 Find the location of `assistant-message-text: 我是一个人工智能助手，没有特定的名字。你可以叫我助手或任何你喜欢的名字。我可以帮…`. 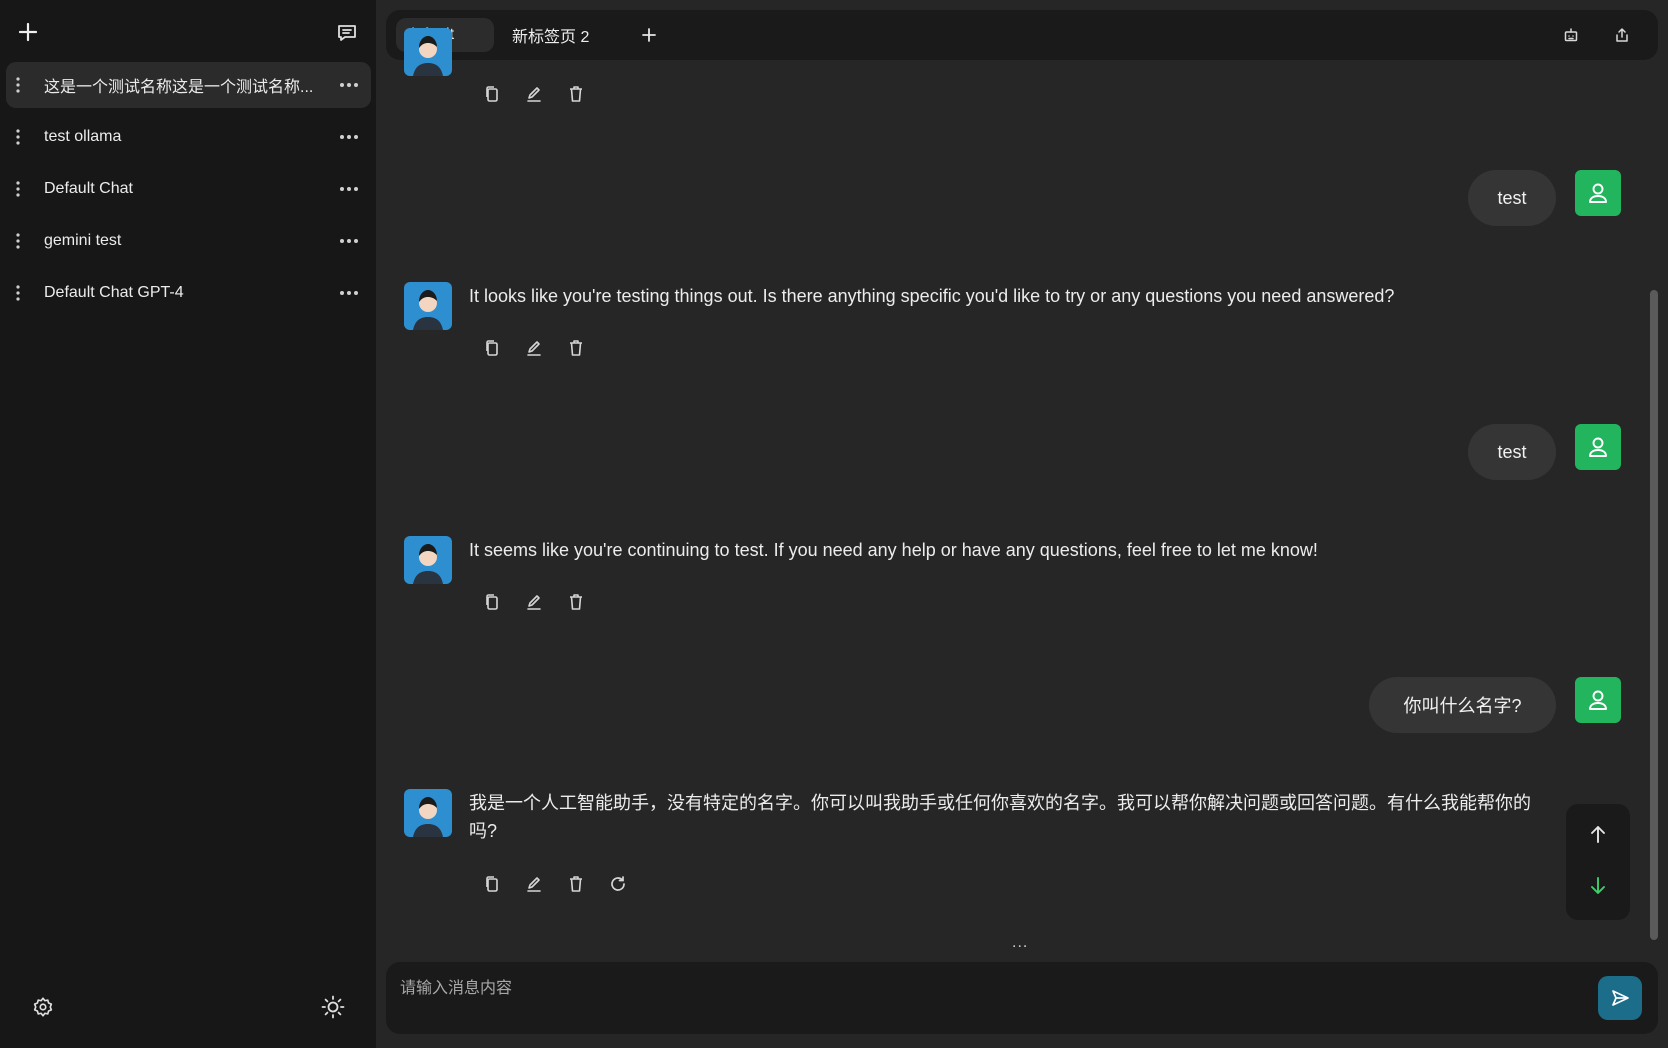

assistant-message-text: 我是一个人工智能助手，没有特定的名字。你可以叫我助手或任何你喜欢的名字。我可以帮… is located at coordinates (1000, 817).